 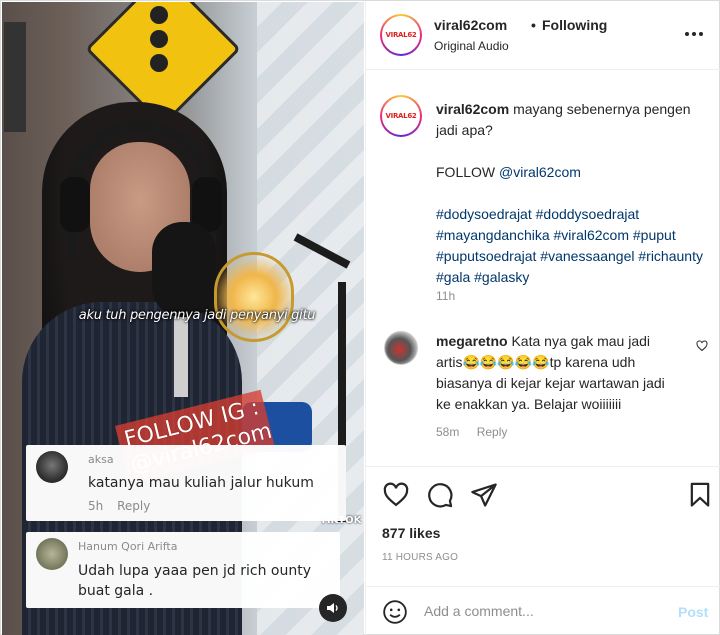 What do you see at coordinates (574, 25) in the screenshot?
I see `following-button: Following` at bounding box center [574, 25].